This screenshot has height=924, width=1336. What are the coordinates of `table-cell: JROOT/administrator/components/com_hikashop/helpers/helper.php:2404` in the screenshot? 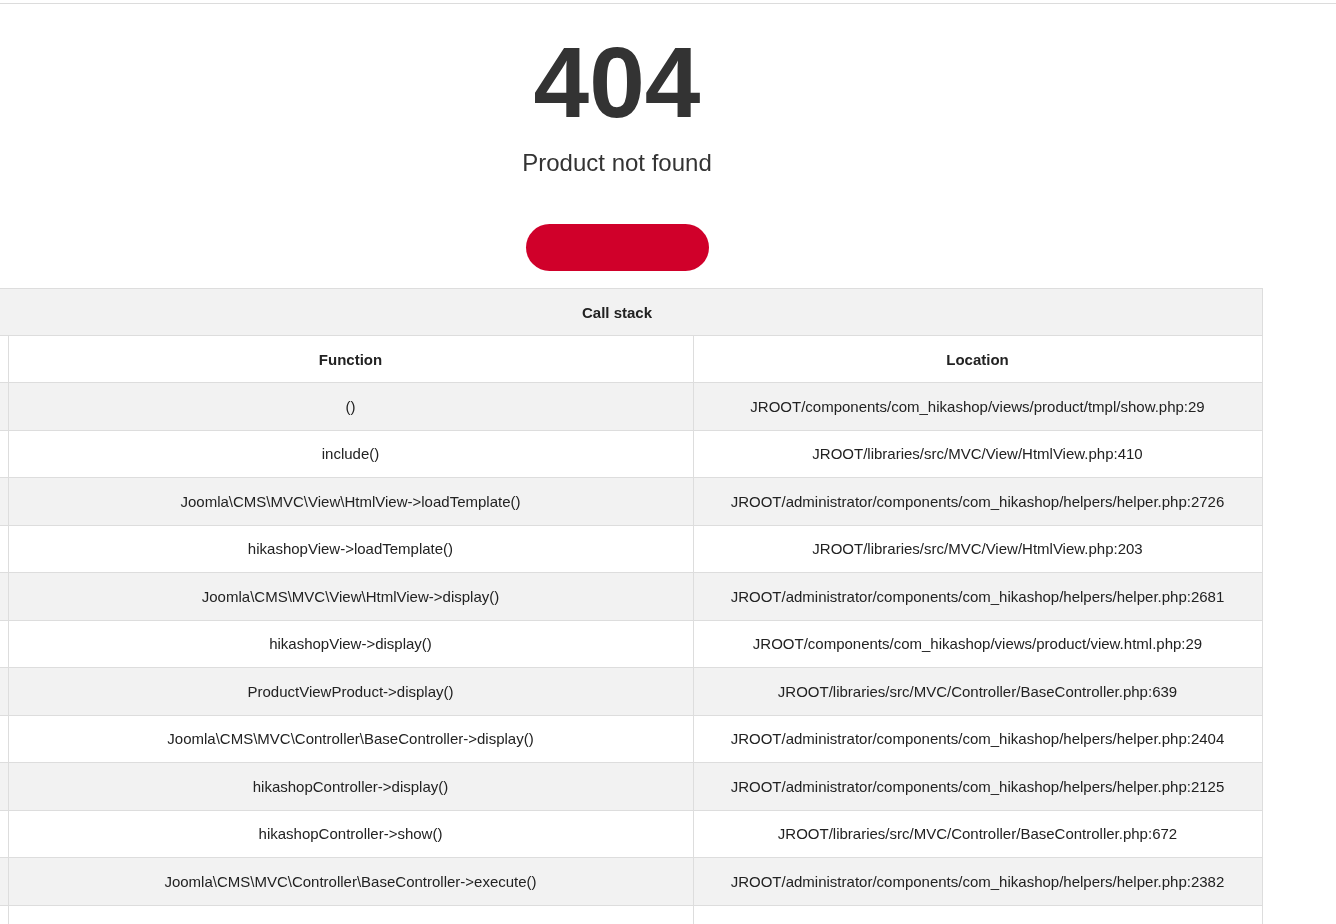 It's located at (977, 739).